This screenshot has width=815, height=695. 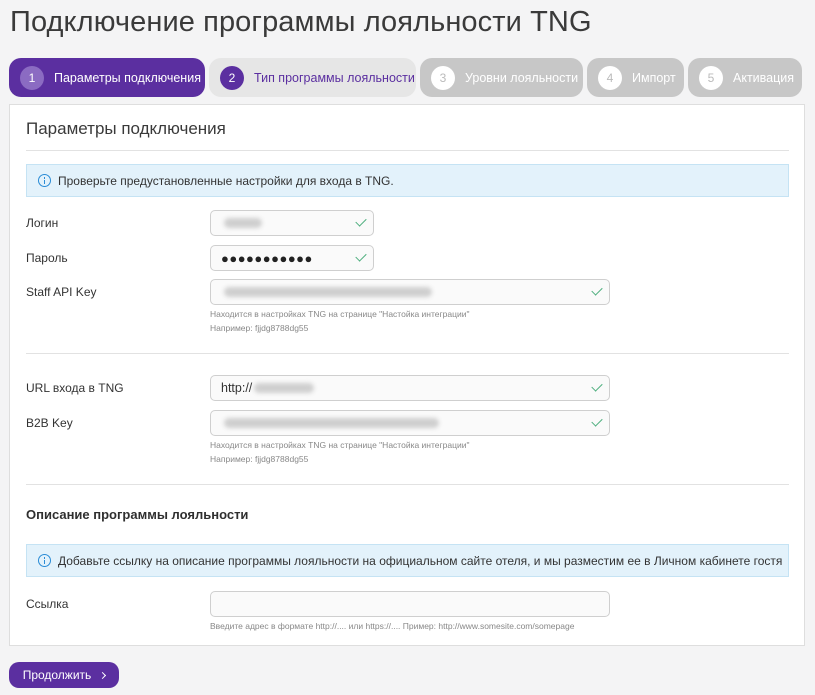 What do you see at coordinates (334, 77) in the screenshot?
I see `step-label: Тип программы лояльности` at bounding box center [334, 77].